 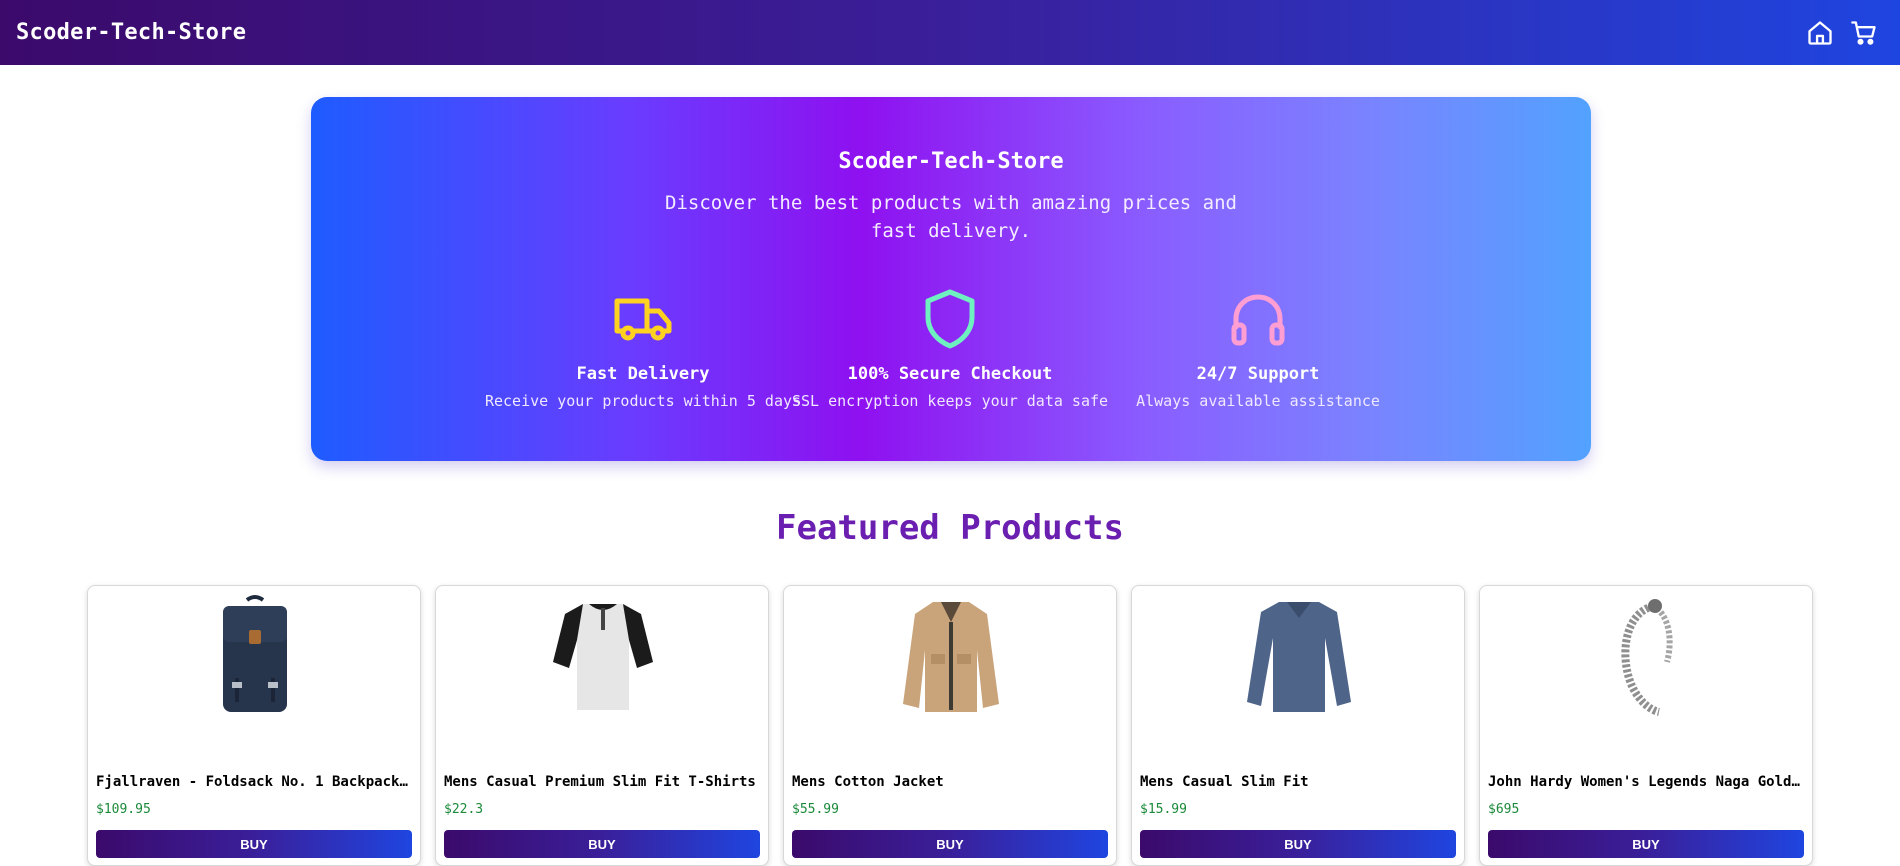 I want to click on product-card: Mens Casual Slim Fit $15.99 BUY, so click(x=1298, y=725).